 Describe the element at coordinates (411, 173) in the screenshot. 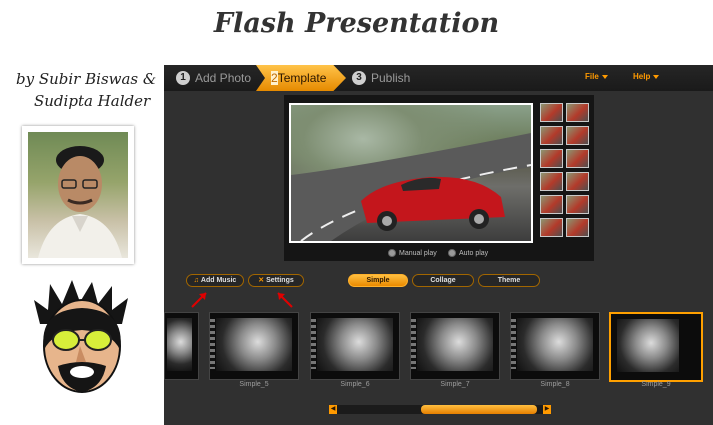

I see `main-preview-image` at that location.